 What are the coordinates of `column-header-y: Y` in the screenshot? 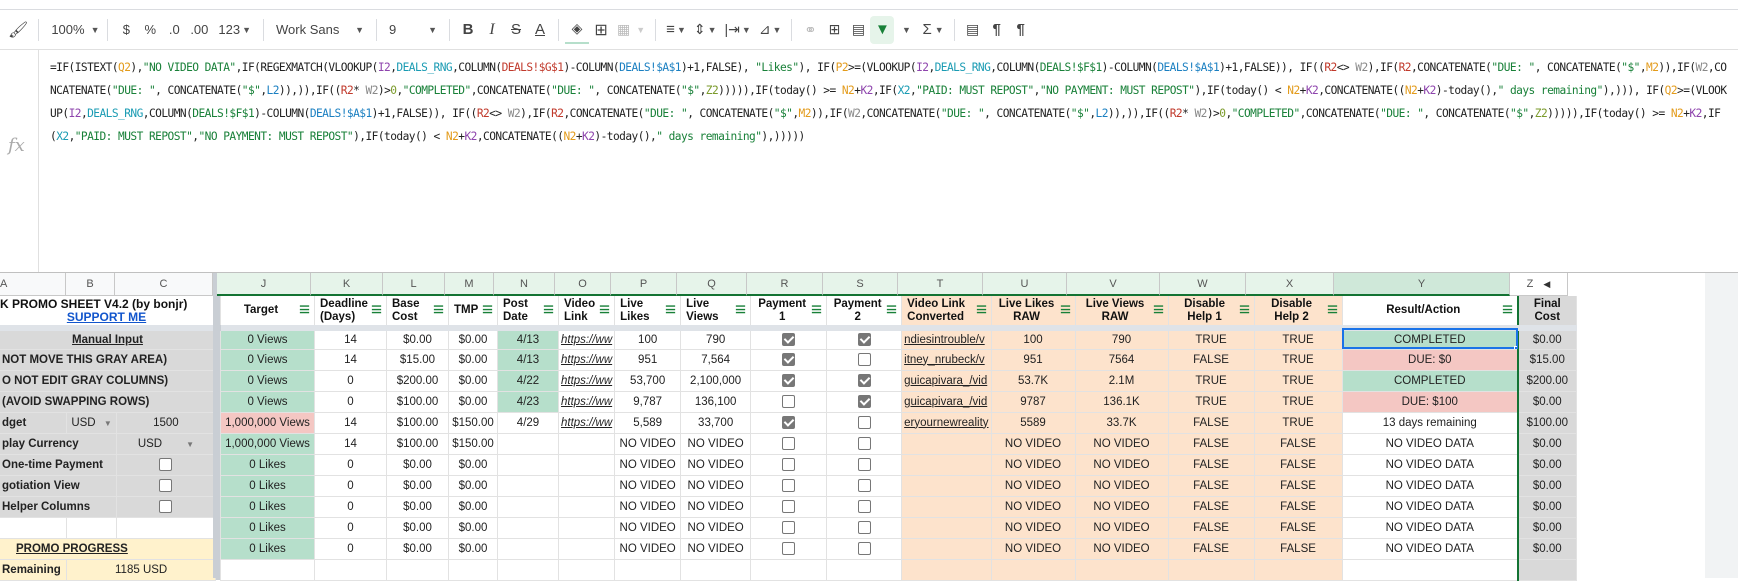 It's located at (1422, 284).